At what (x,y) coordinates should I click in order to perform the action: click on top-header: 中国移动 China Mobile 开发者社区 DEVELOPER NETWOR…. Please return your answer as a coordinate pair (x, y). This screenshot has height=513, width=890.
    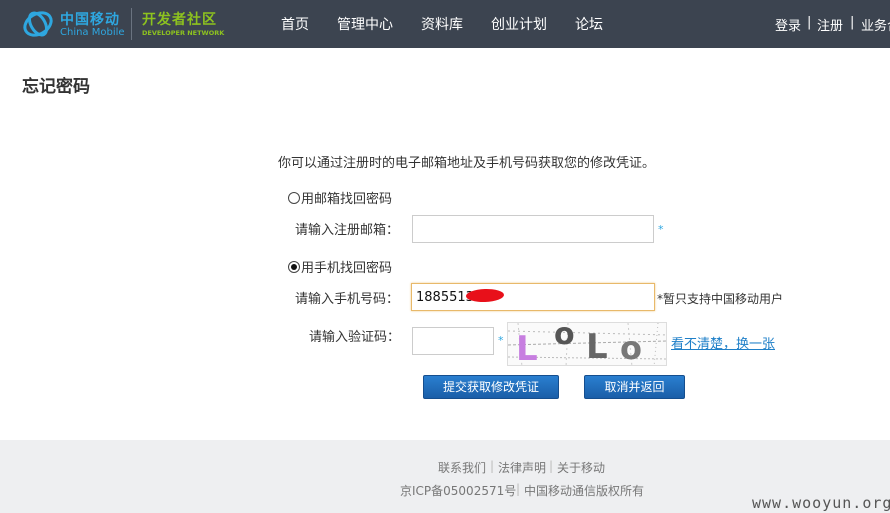
    Looking at the image, I should click on (445, 24).